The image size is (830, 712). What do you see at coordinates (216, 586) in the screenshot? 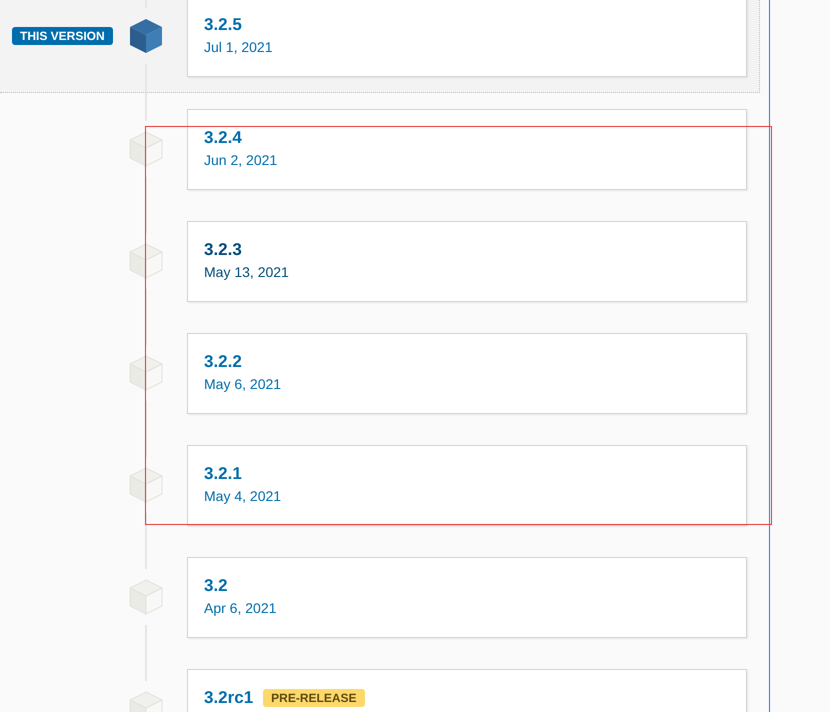
I see `version-link: 3.2` at bounding box center [216, 586].